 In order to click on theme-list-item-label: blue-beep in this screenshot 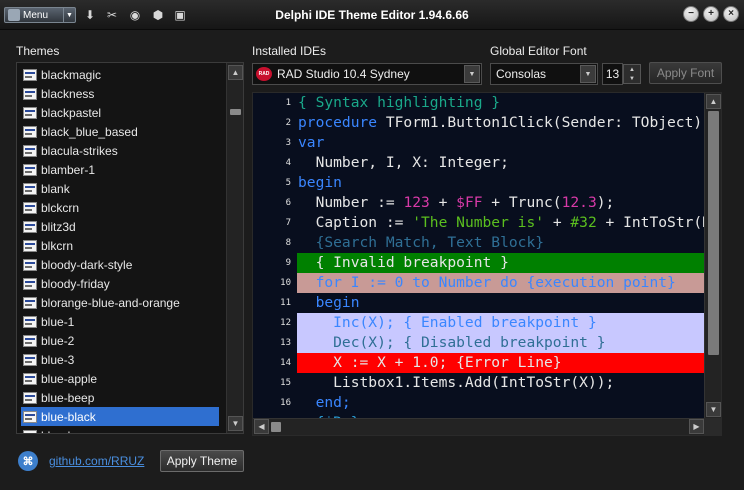, I will do `click(68, 397)`.